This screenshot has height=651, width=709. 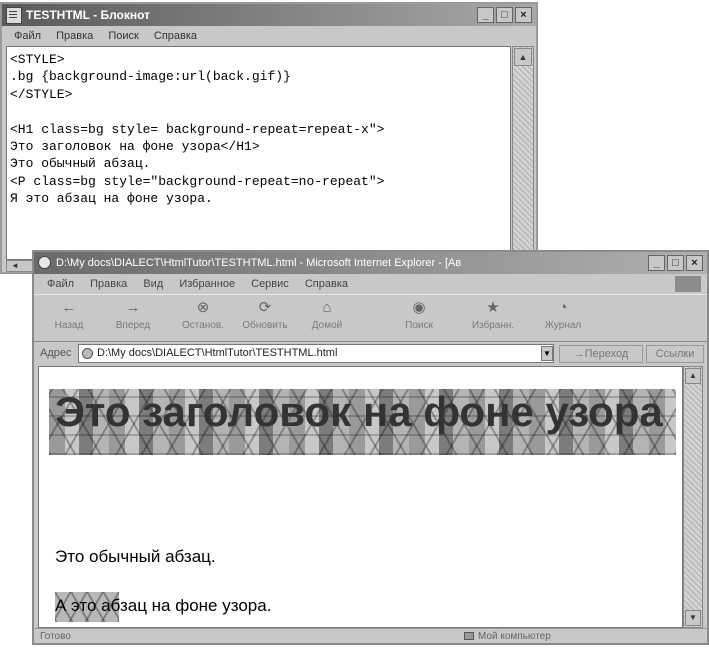 I want to click on stop-button: ⊗ Останов., so click(x=203, y=319).